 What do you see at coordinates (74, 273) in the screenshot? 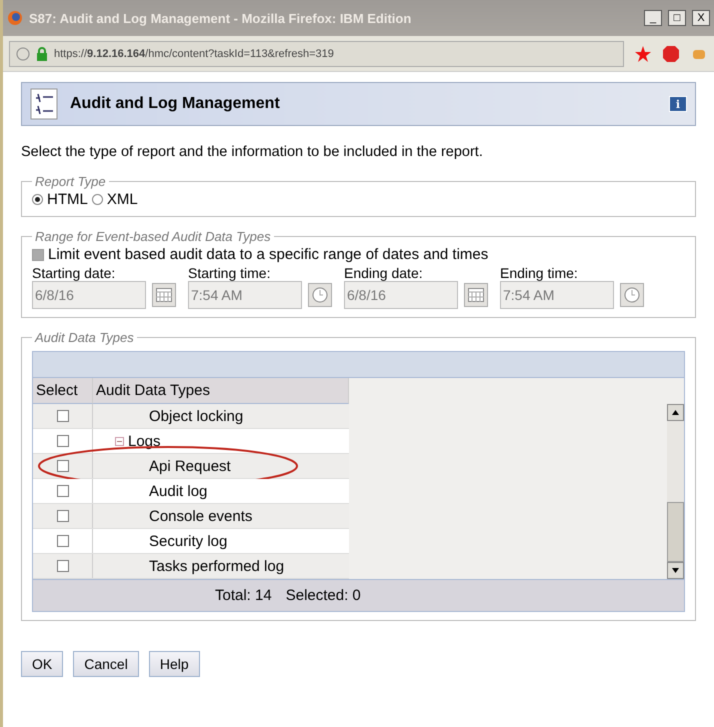
I see `field-label: Starting date:` at bounding box center [74, 273].